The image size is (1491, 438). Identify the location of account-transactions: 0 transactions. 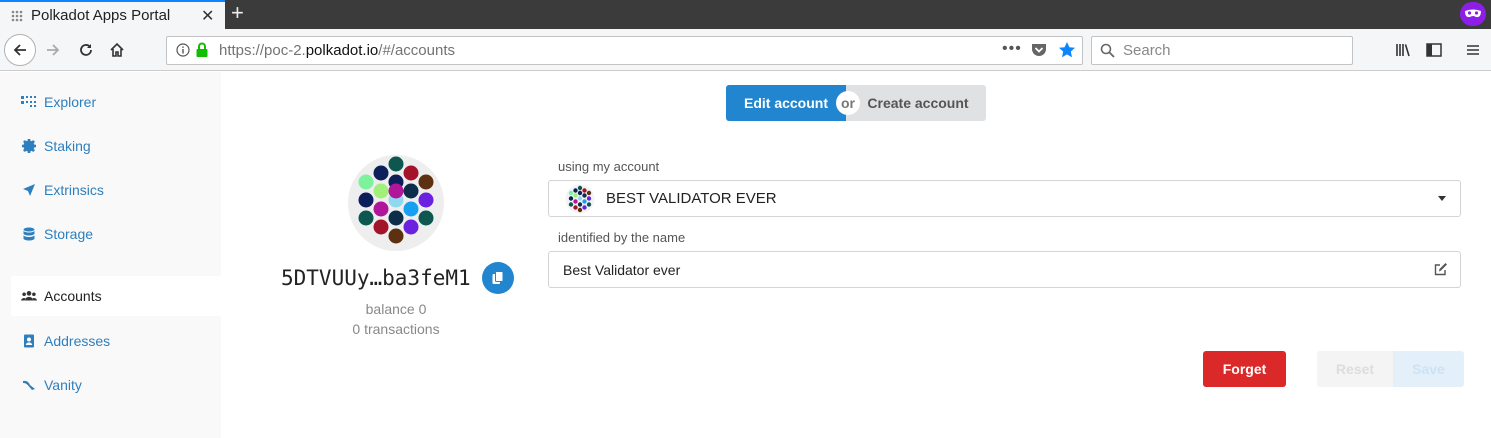
(396, 329).